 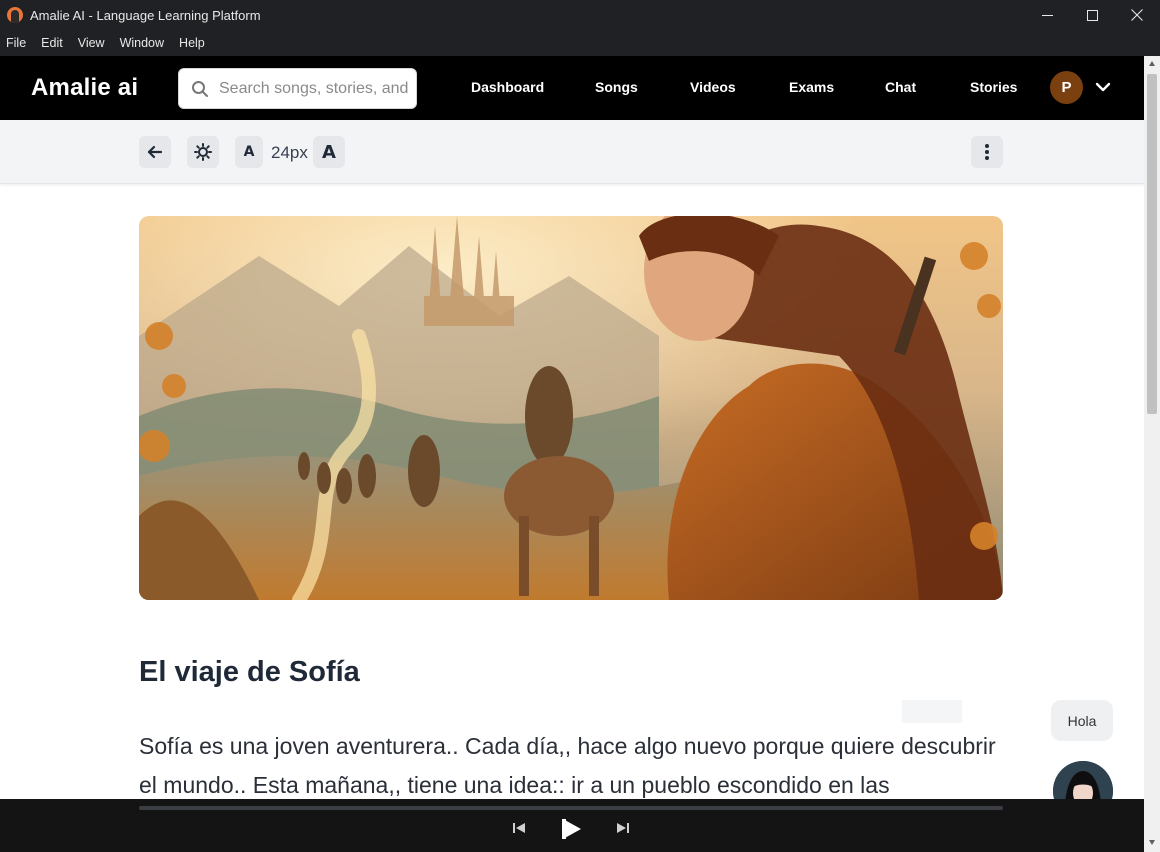 I want to click on nav-videos: Videos, so click(x=713, y=87).